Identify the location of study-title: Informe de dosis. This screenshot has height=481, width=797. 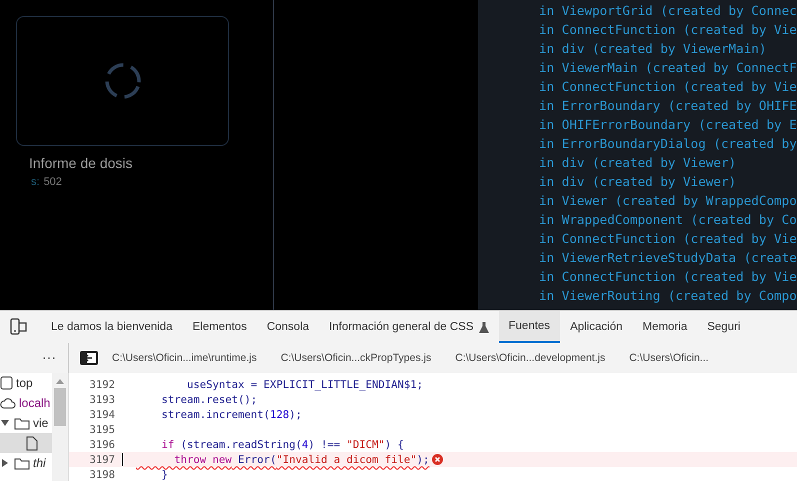
(81, 163).